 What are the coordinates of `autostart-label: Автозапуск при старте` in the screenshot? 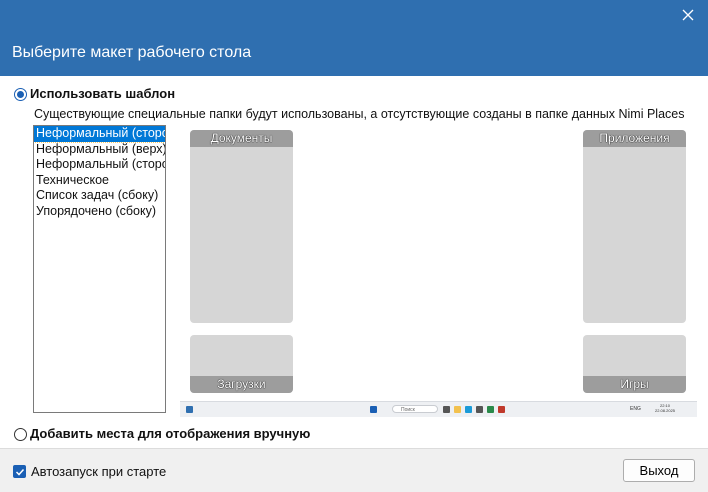 It's located at (98, 471).